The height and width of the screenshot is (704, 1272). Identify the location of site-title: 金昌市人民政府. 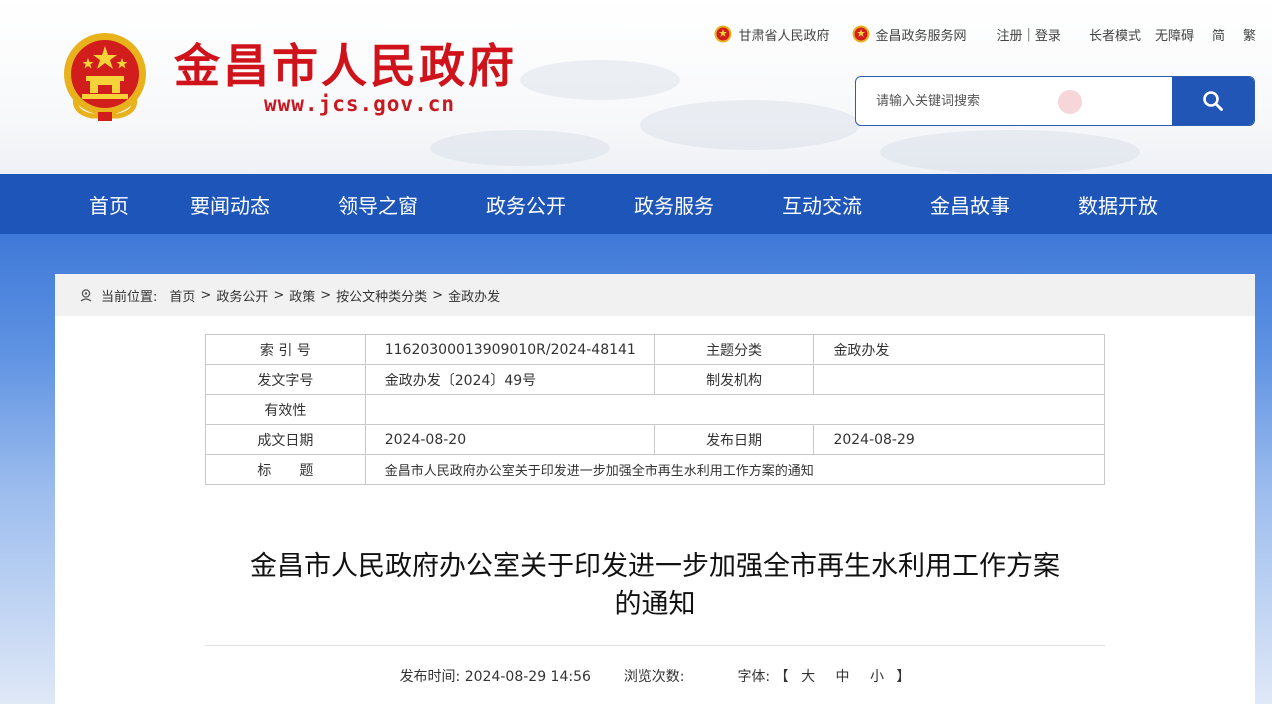
(345, 63).